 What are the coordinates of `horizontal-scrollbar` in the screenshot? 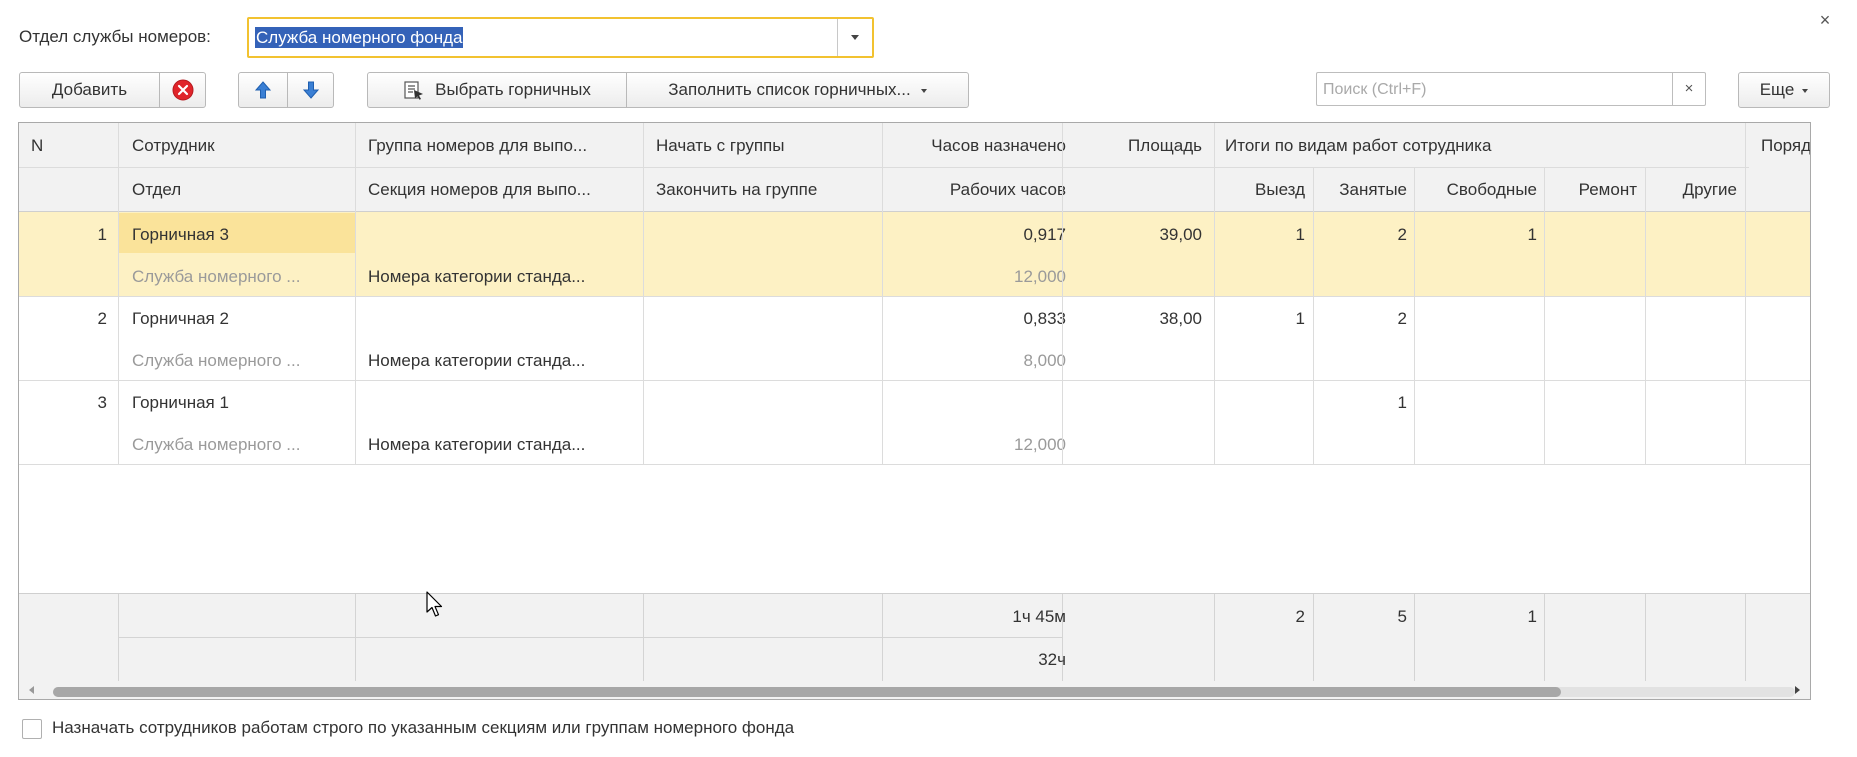 It's located at (914, 690).